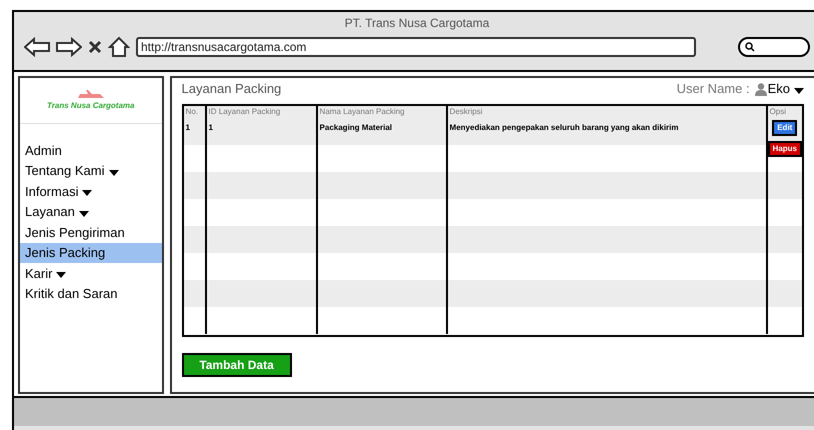 The width and height of the screenshot is (814, 430). Describe the element at coordinates (91, 294) in the screenshot. I see `sidebar-item: Kritik dan Saran` at that location.